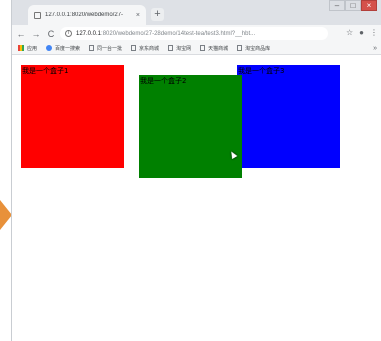 Image resolution: width=381 pixels, height=341 pixels. I want to click on url-host: 127.0.0.1, so click(89, 33).